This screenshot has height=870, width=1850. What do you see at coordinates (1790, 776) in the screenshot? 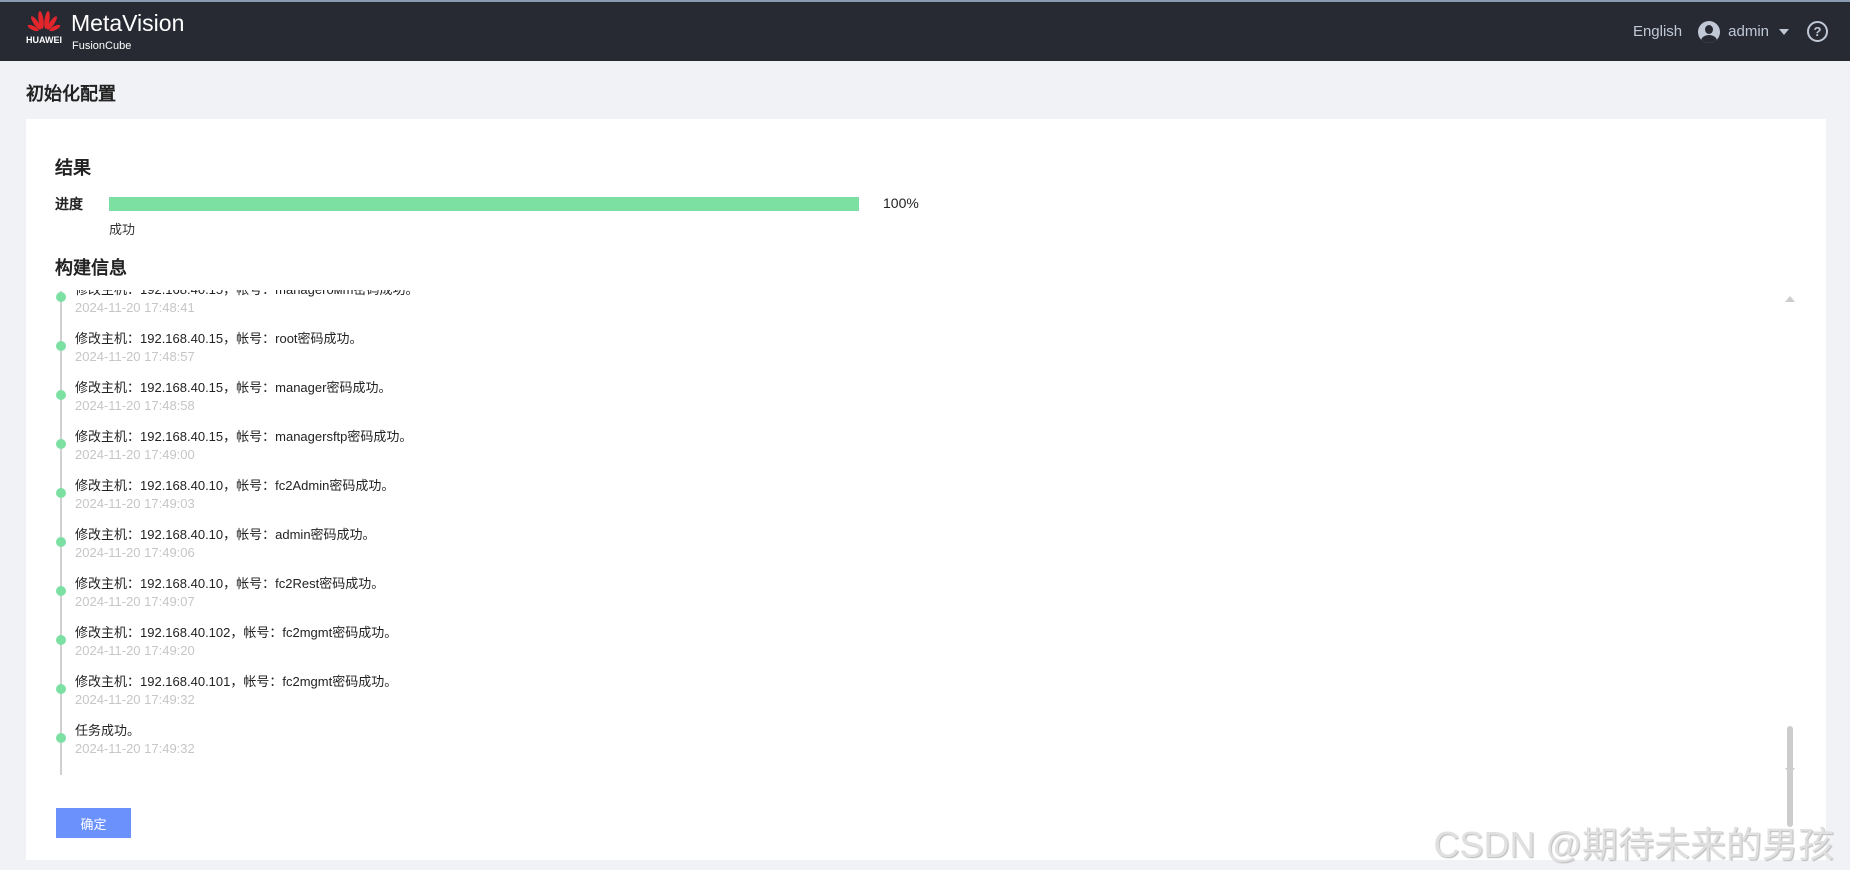
I see `scrollbar-thumb` at bounding box center [1790, 776].